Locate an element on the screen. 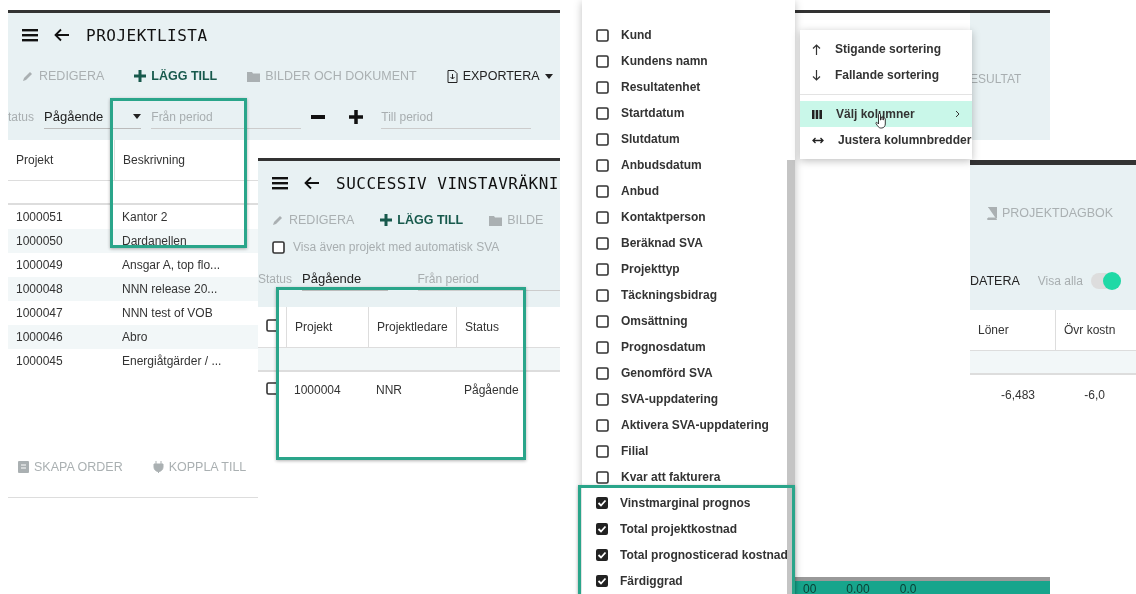 The image size is (1136, 594). page-title: PROJEKTLISTA is located at coordinates (147, 35).